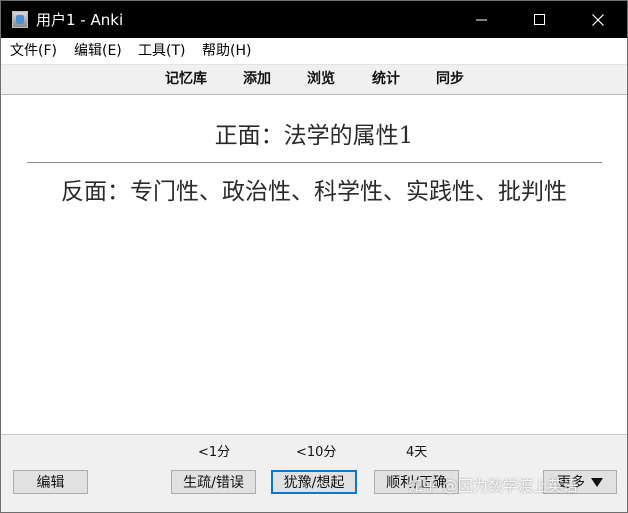 The width and height of the screenshot is (628, 513). I want to click on minimize-icon, so click(481, 19).